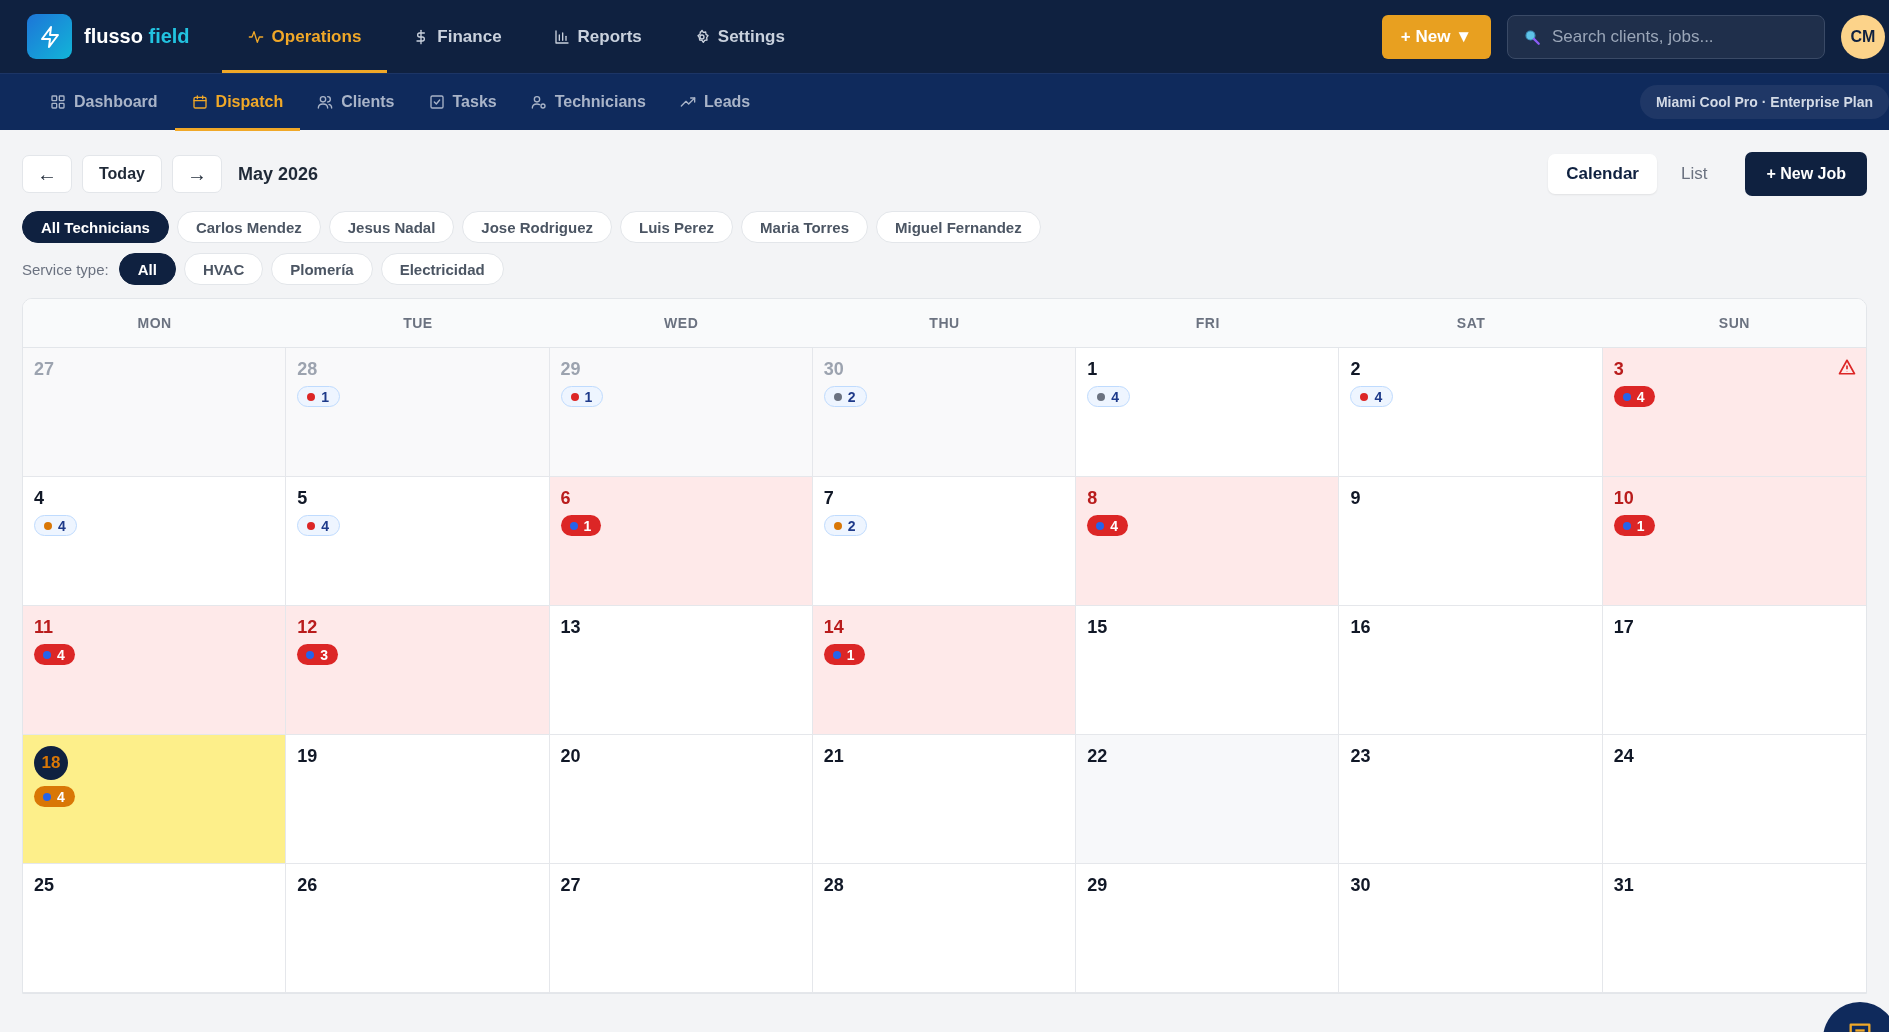 This screenshot has width=1889, height=1032. Describe the element at coordinates (39, 498) in the screenshot. I see `day-number: 4` at that location.